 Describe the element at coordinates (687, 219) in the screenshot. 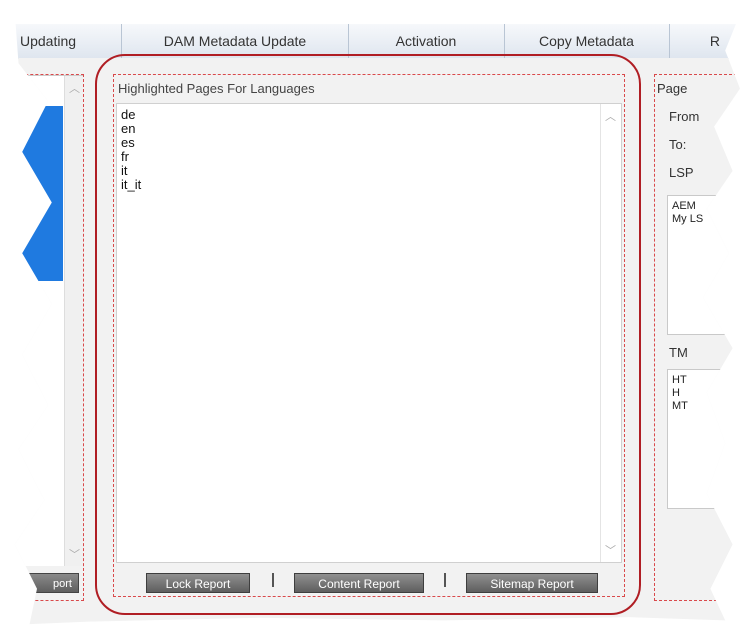

I see `lsp-item: My LS` at that location.